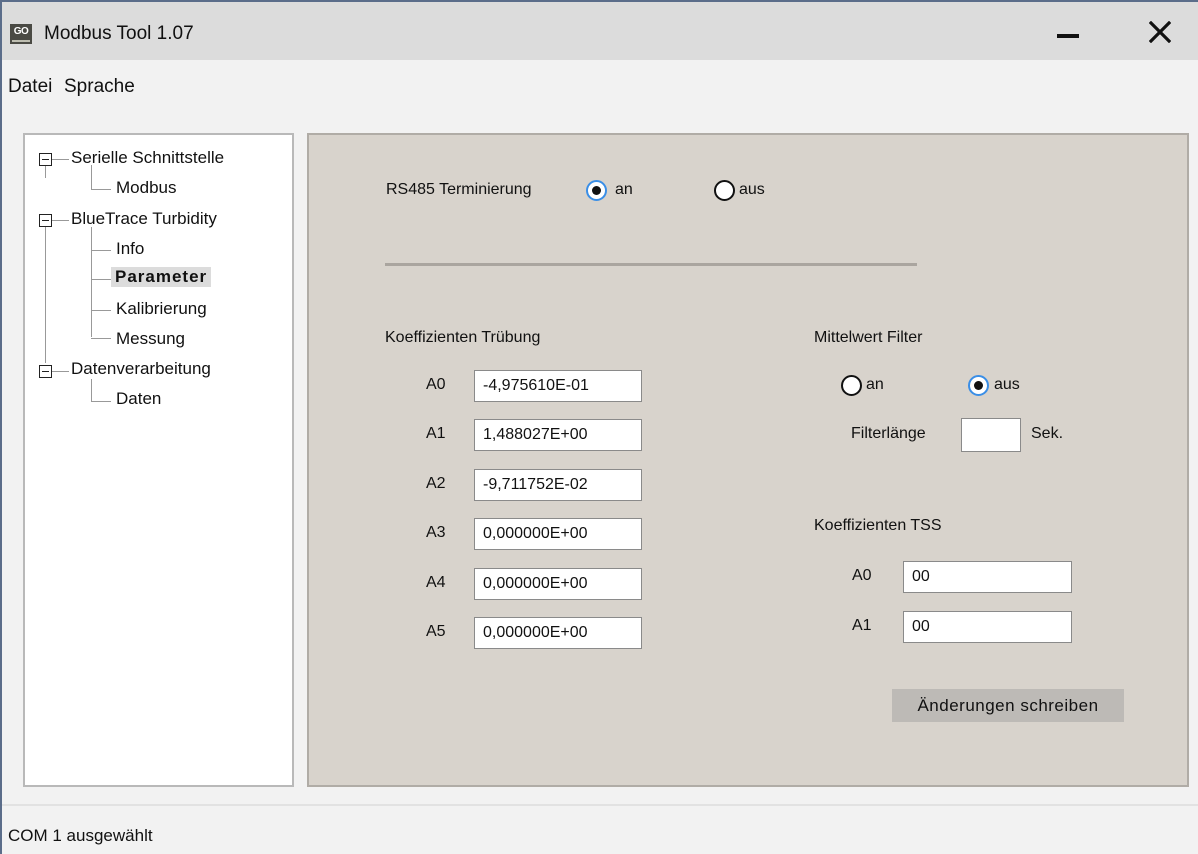  What do you see at coordinates (558, 485) in the screenshot?
I see `turbidity-a2-field: -9,711752E-02` at bounding box center [558, 485].